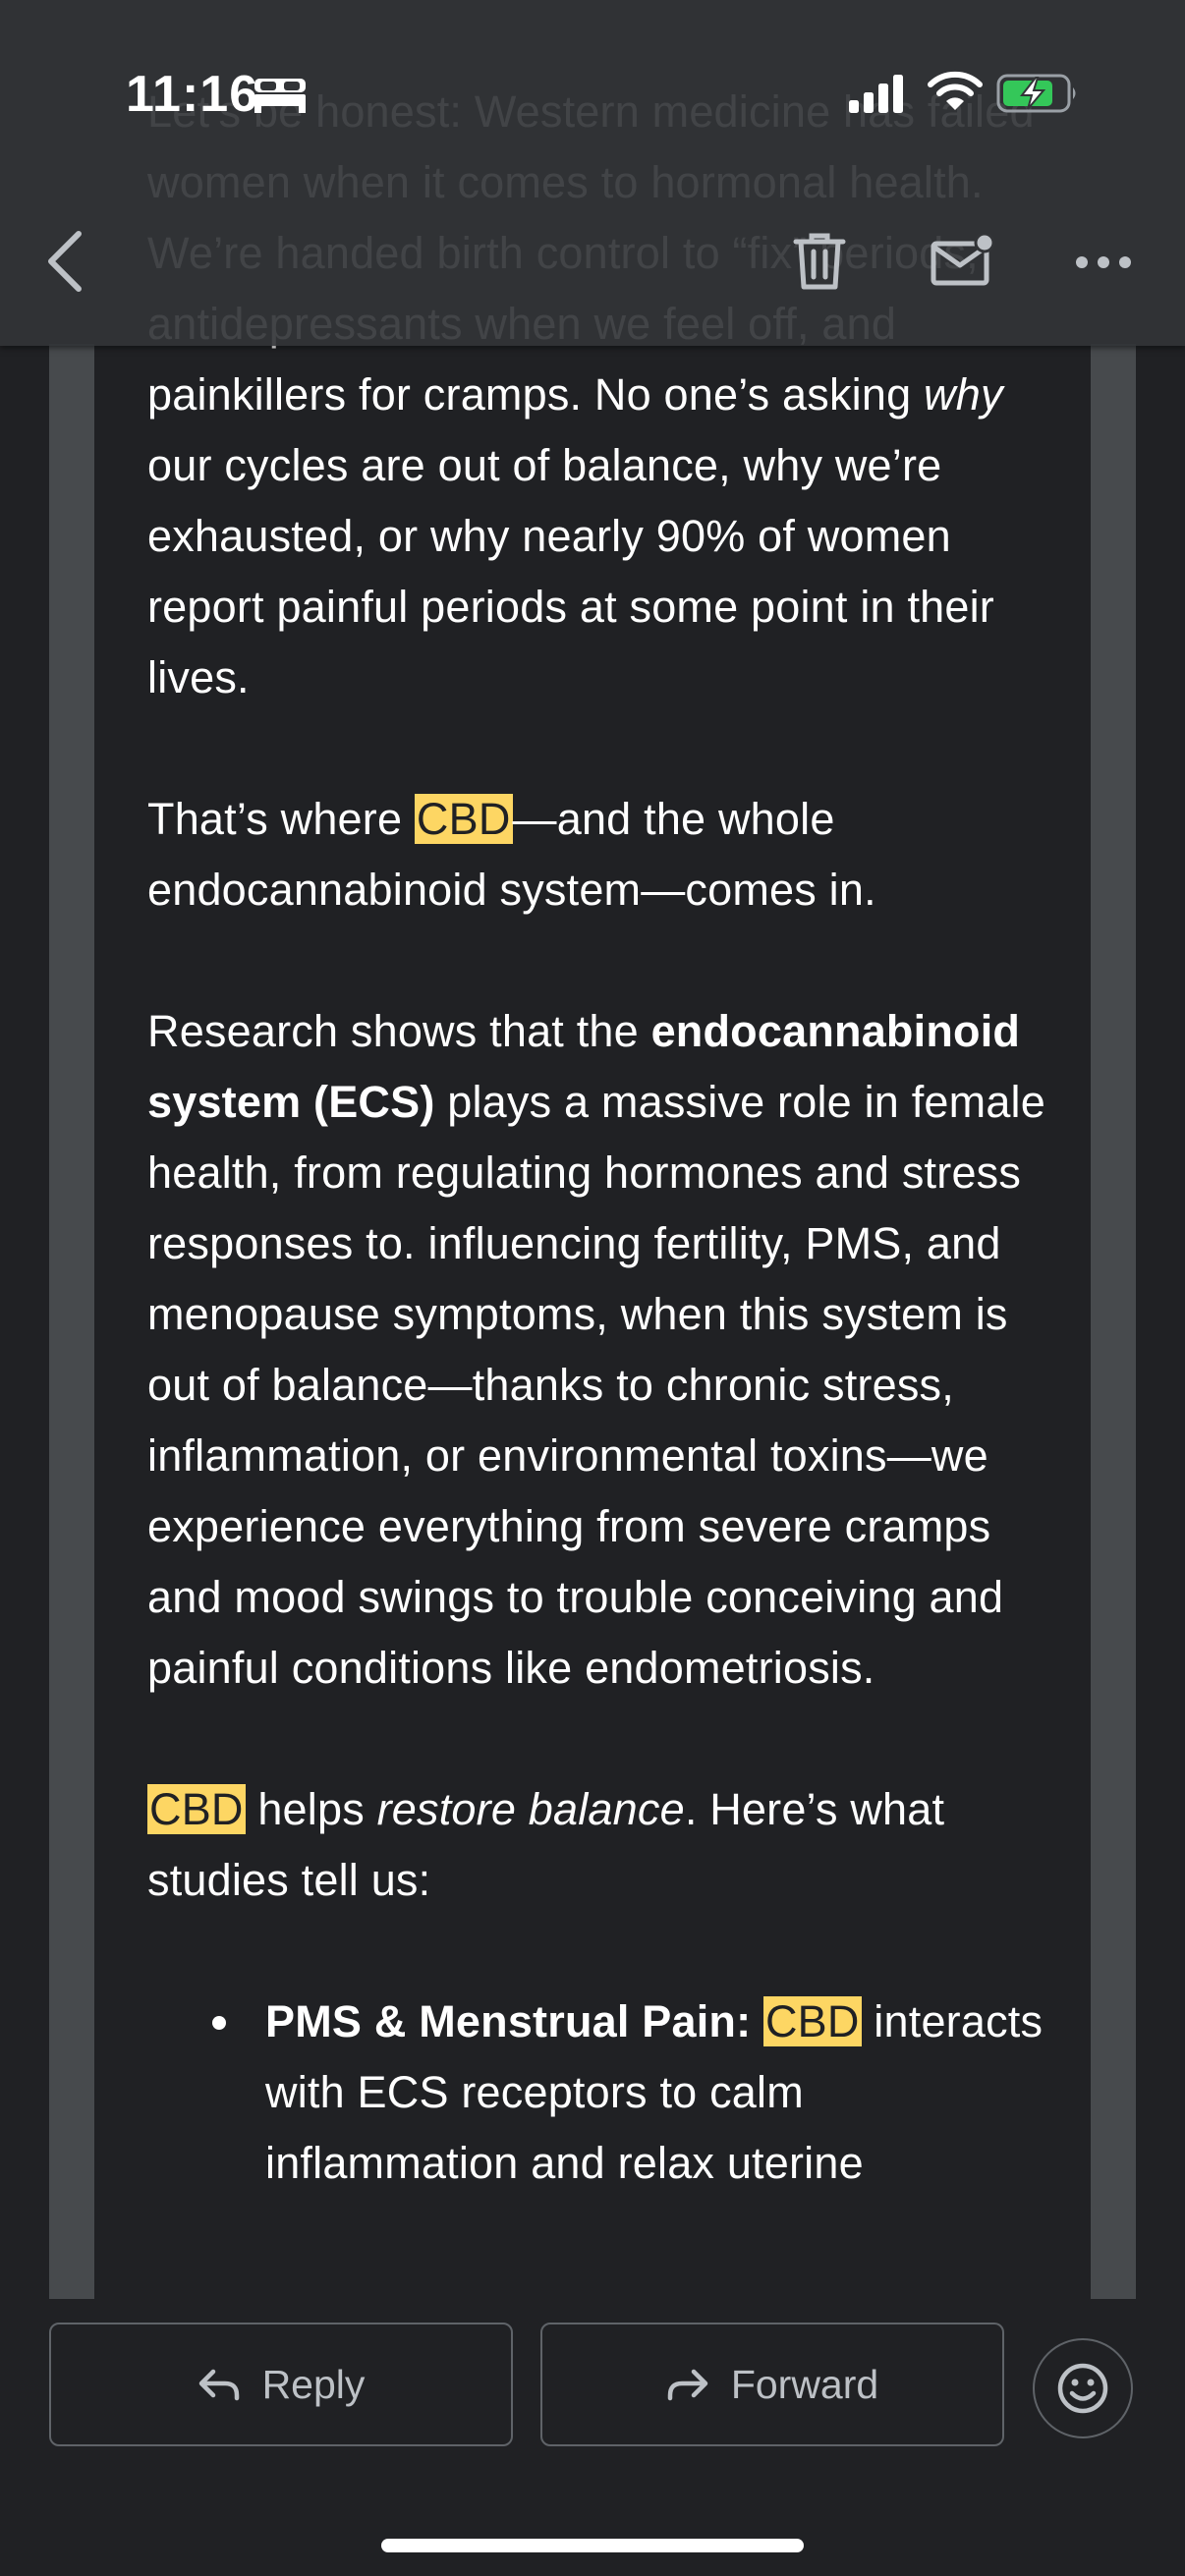 This screenshot has width=1185, height=2576. I want to click on reply-button: Reply, so click(281, 2384).